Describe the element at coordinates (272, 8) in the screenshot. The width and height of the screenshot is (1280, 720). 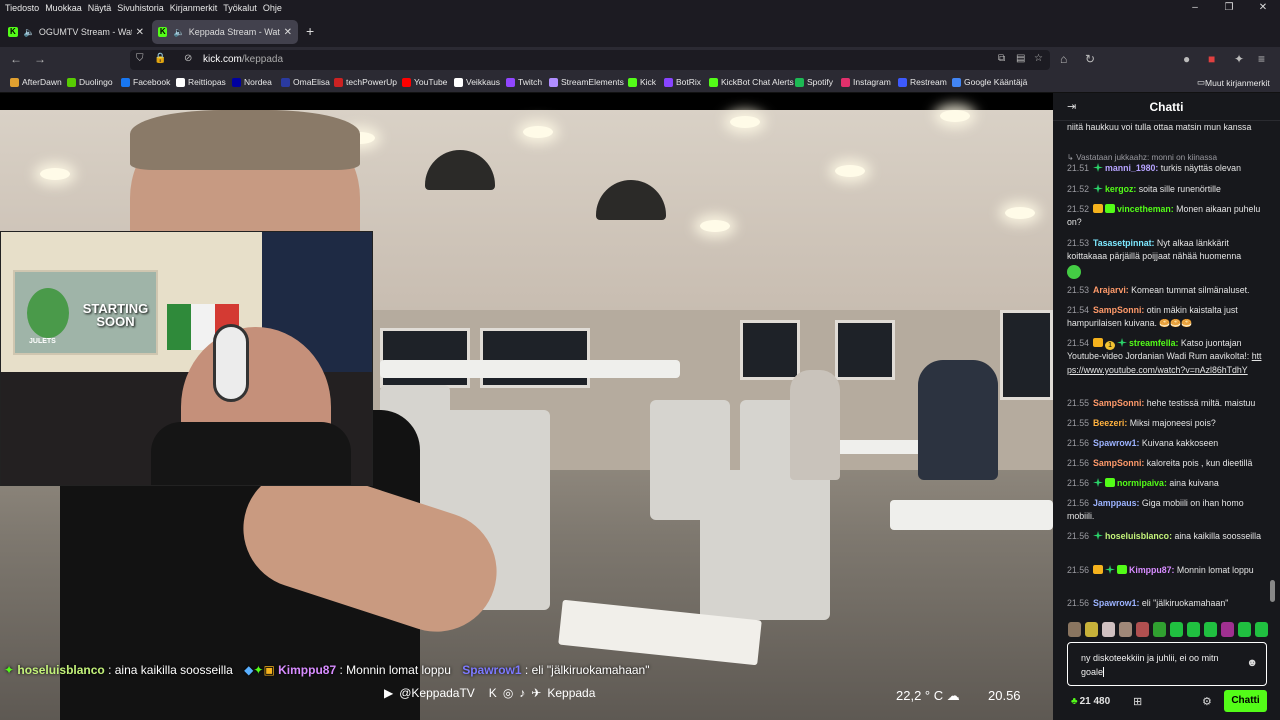
I see `menu-help: Ohje` at that location.